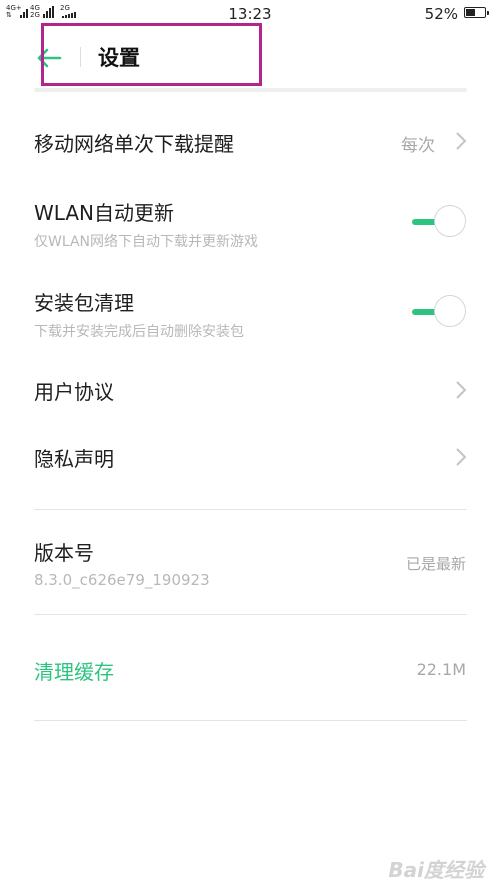 This screenshot has width=500, height=889. Describe the element at coordinates (151, 54) in the screenshot. I see `annotation-highlight-box` at that location.